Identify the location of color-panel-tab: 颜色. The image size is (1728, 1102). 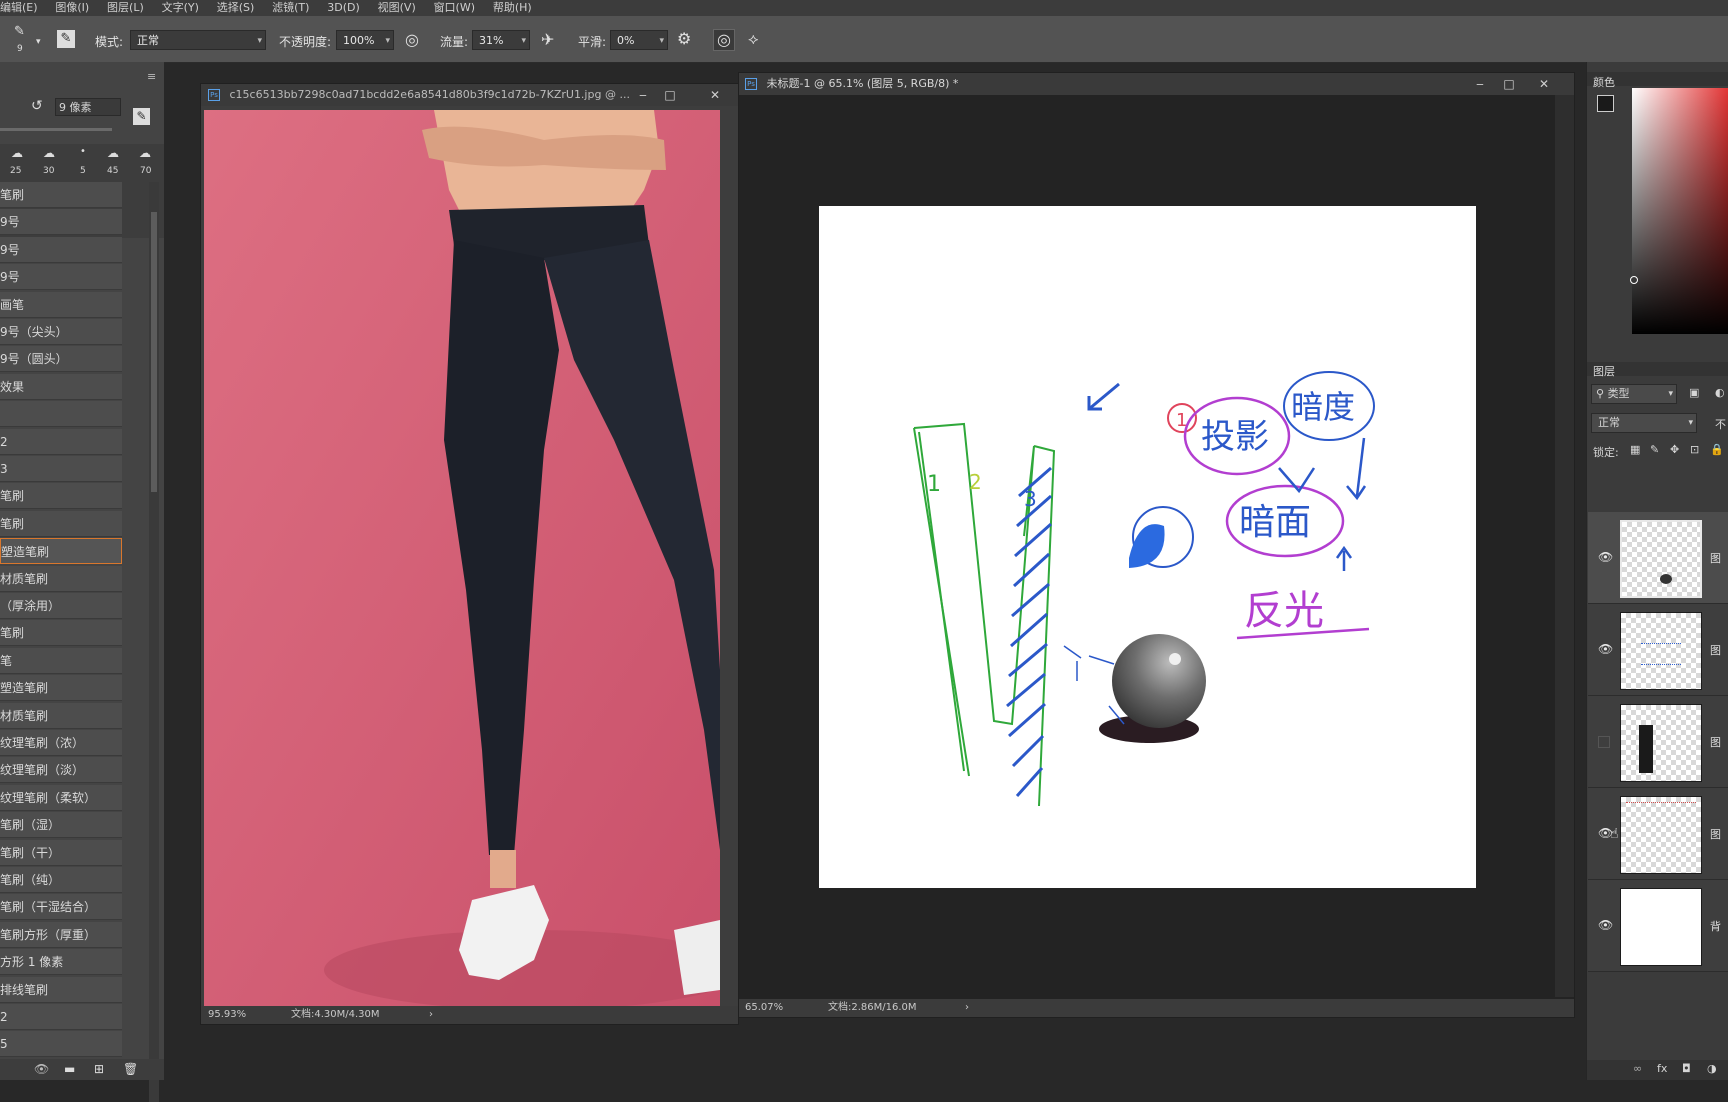
(1604, 82).